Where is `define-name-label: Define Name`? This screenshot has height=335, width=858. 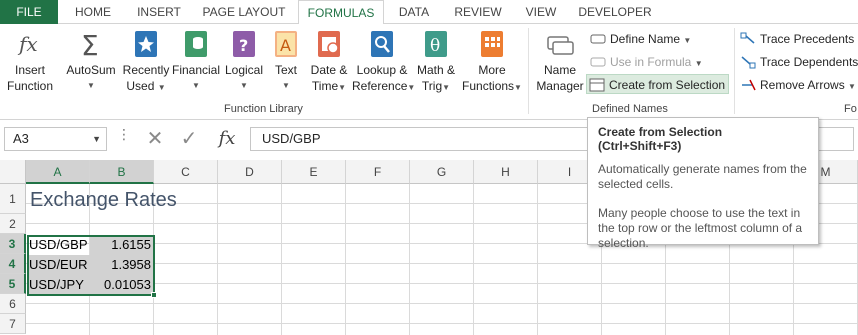
define-name-label: Define Name is located at coordinates (645, 39).